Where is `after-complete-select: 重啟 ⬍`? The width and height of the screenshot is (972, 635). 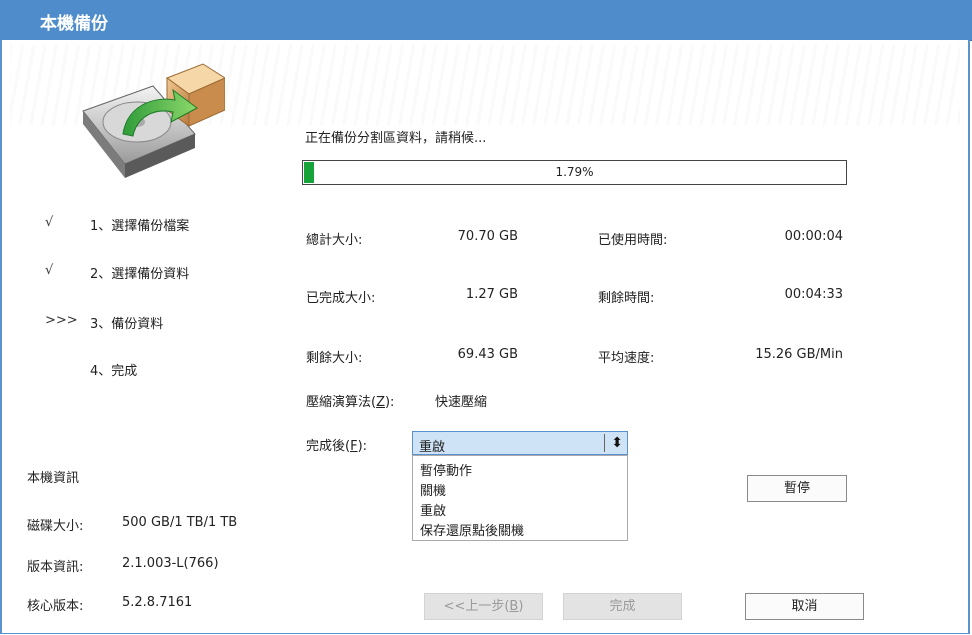
after-complete-select: 重啟 ⬍ is located at coordinates (520, 443).